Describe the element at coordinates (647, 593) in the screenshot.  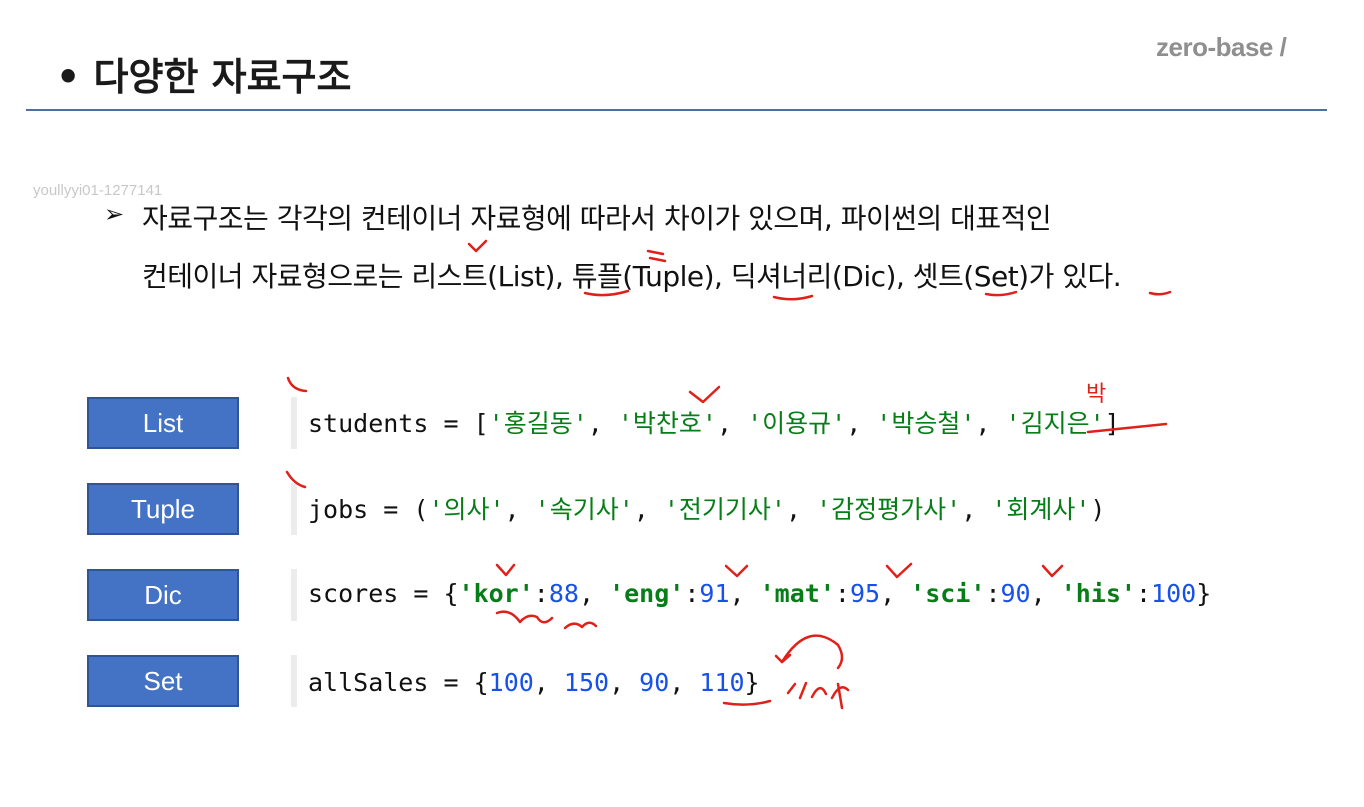
I see `dict-key: 'eng'` at that location.